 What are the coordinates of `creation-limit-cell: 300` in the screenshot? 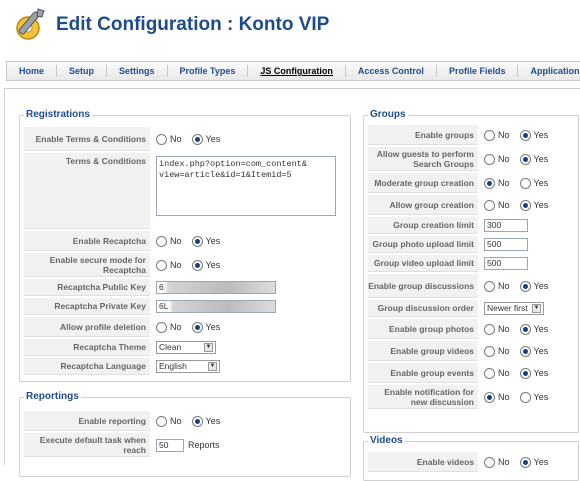 It's located at (506, 225).